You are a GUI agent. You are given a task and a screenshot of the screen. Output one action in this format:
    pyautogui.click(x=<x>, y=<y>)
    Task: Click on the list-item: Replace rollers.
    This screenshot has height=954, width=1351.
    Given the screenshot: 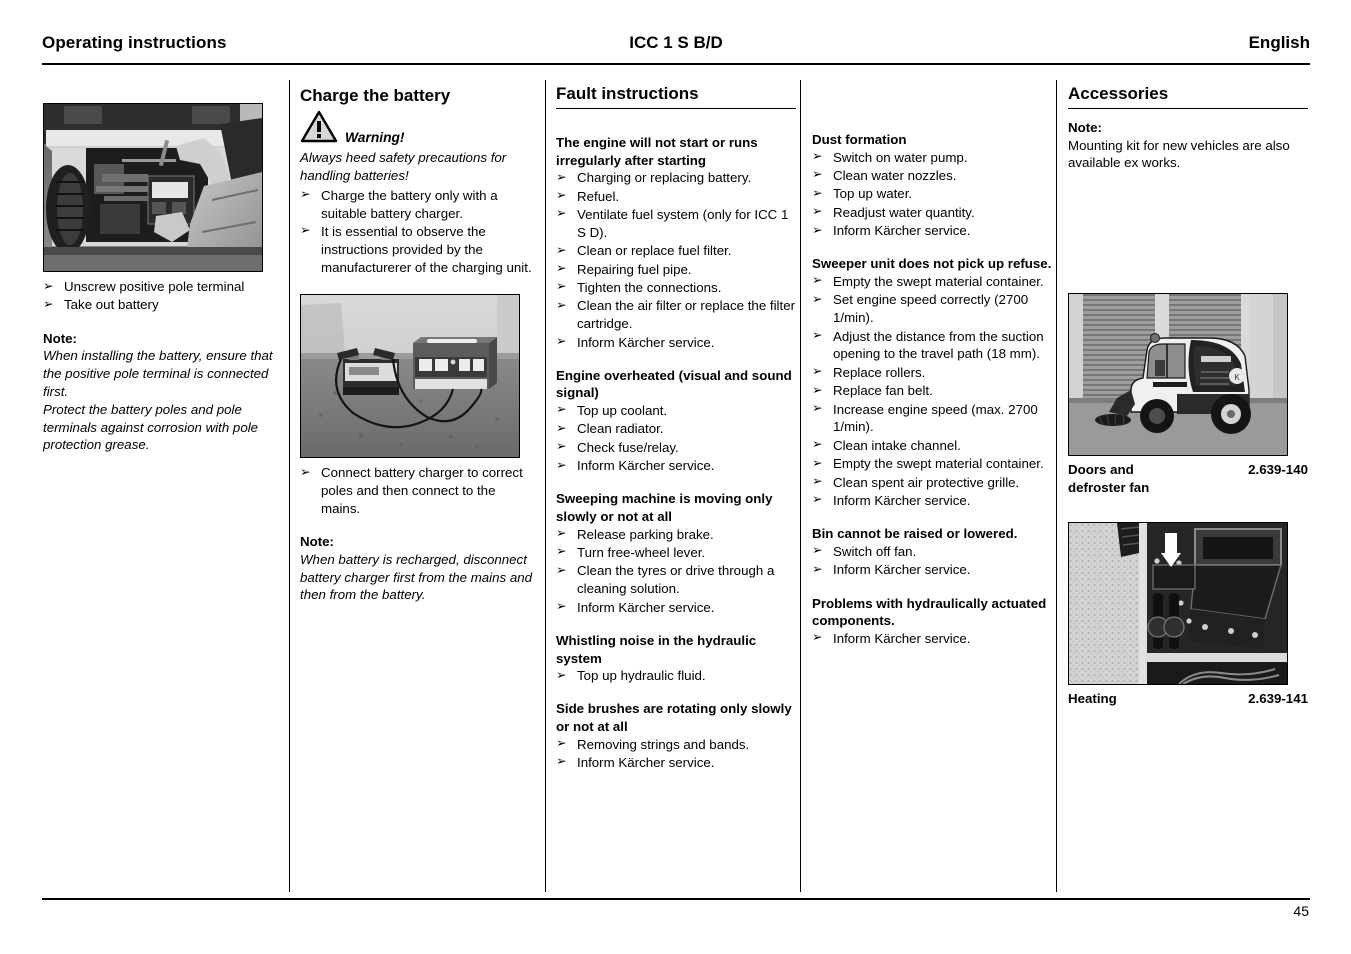 What is the action you would take?
    pyautogui.click(x=932, y=372)
    